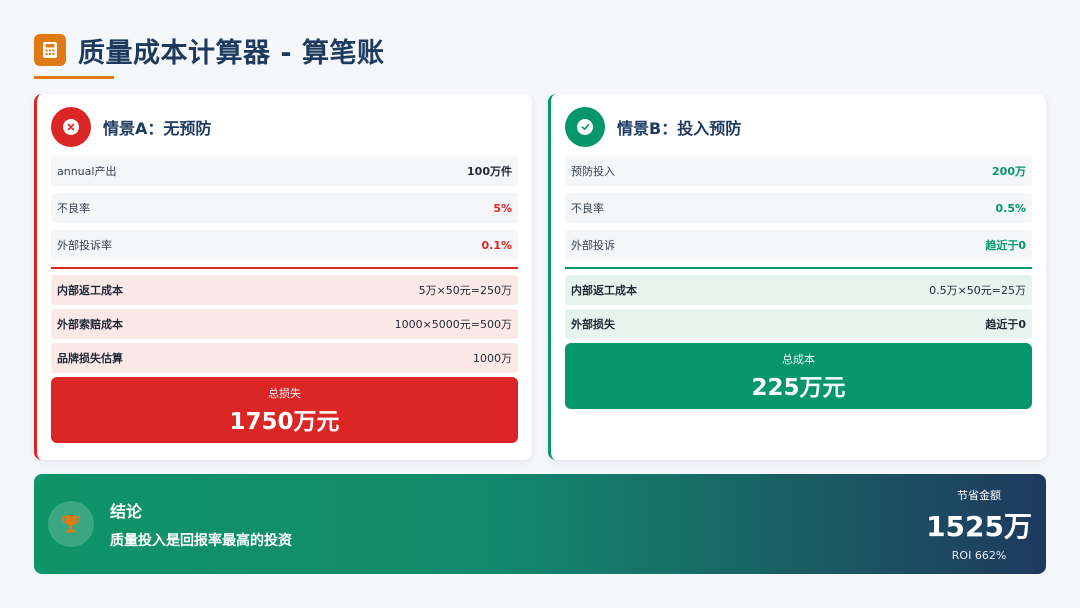 This screenshot has width=1080, height=608. I want to click on param-label: 外部投诉率, so click(84, 245).